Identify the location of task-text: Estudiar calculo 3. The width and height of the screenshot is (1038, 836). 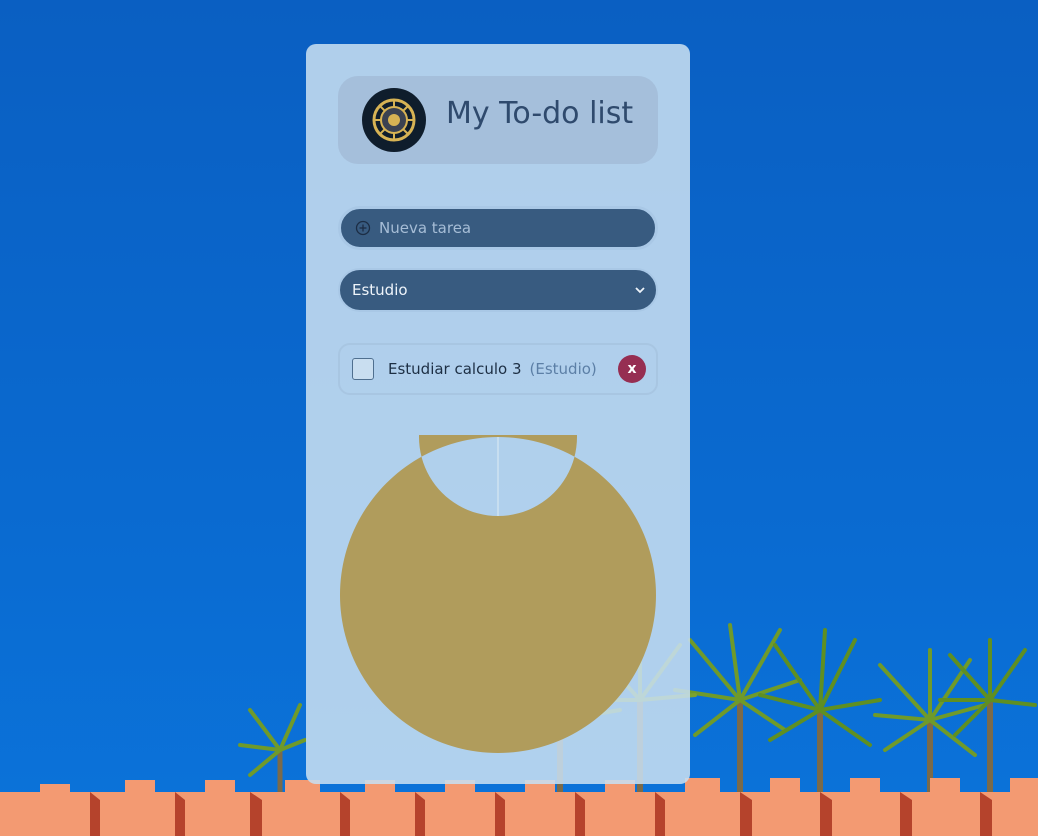
(455, 369).